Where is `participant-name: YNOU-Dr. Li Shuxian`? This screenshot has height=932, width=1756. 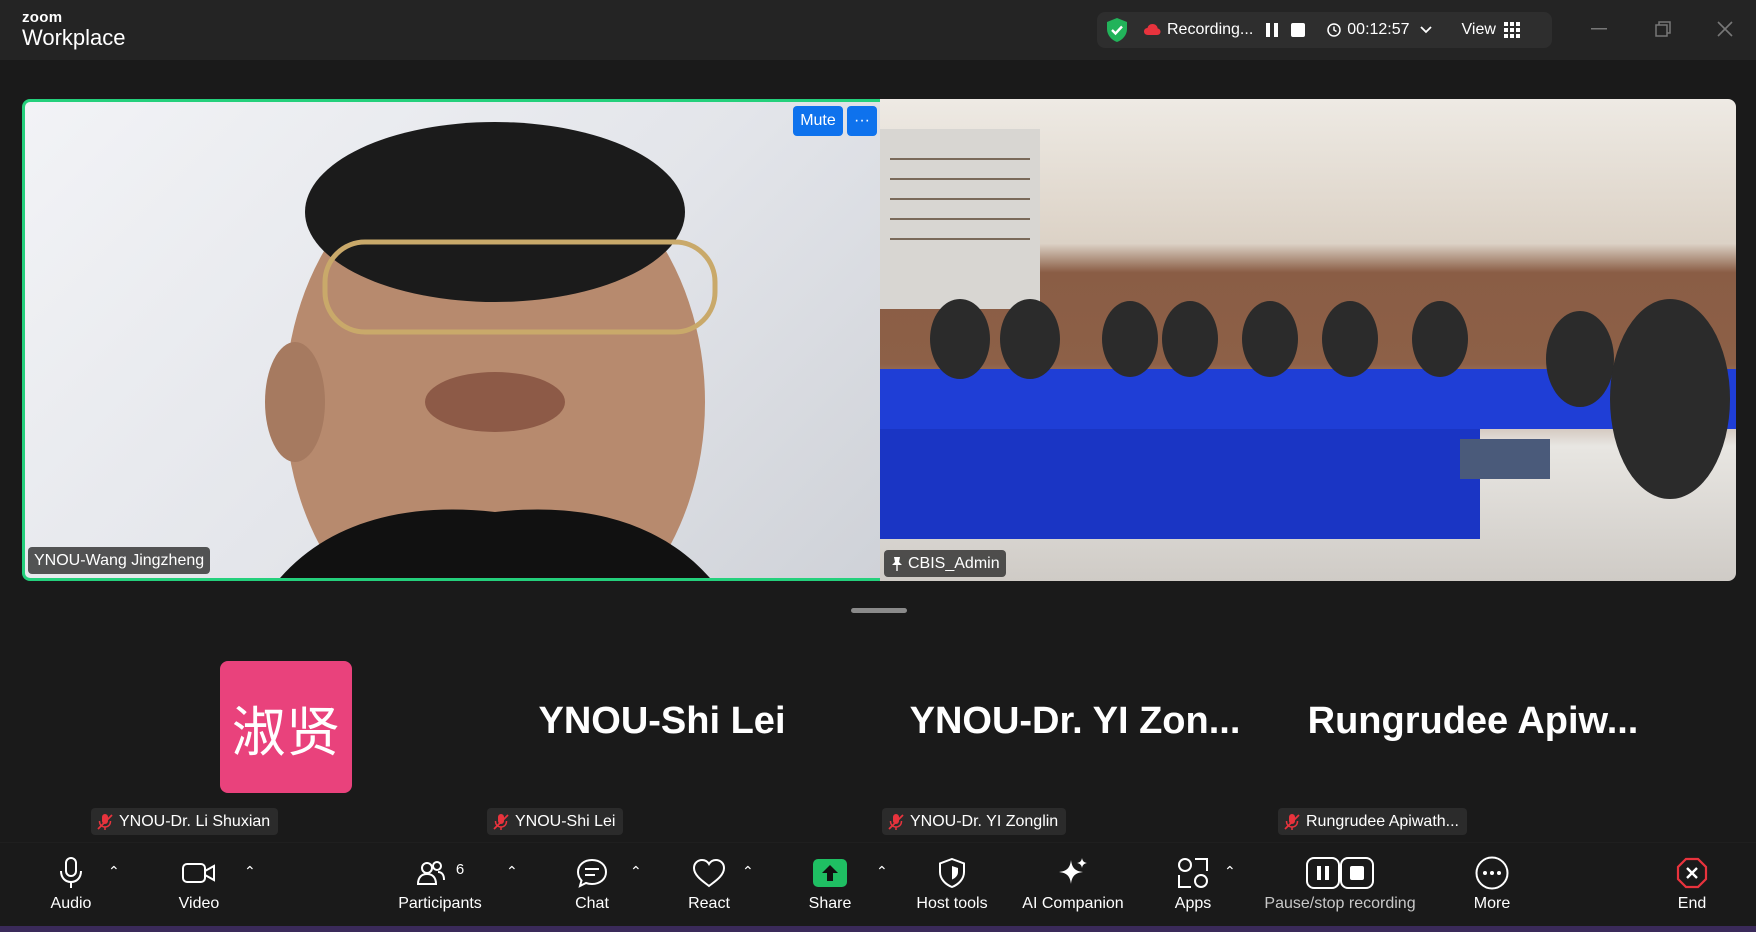 participant-name: YNOU-Dr. Li Shuxian is located at coordinates (195, 821).